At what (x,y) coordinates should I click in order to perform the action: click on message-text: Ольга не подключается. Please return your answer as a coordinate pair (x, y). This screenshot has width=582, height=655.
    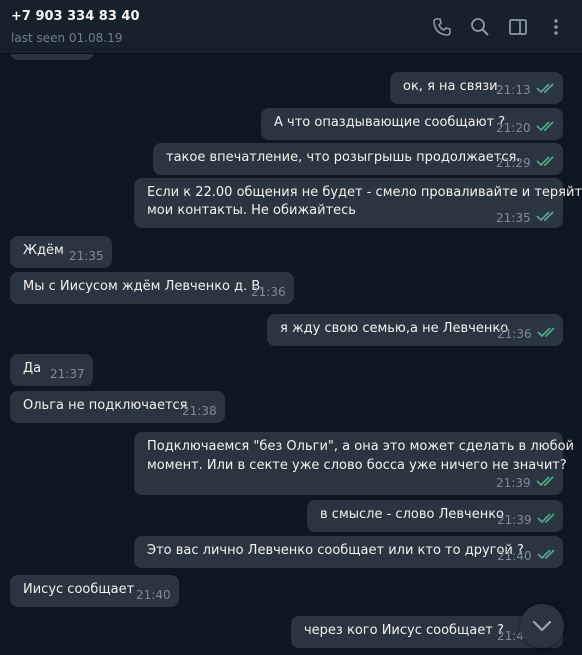
    Looking at the image, I should click on (105, 405).